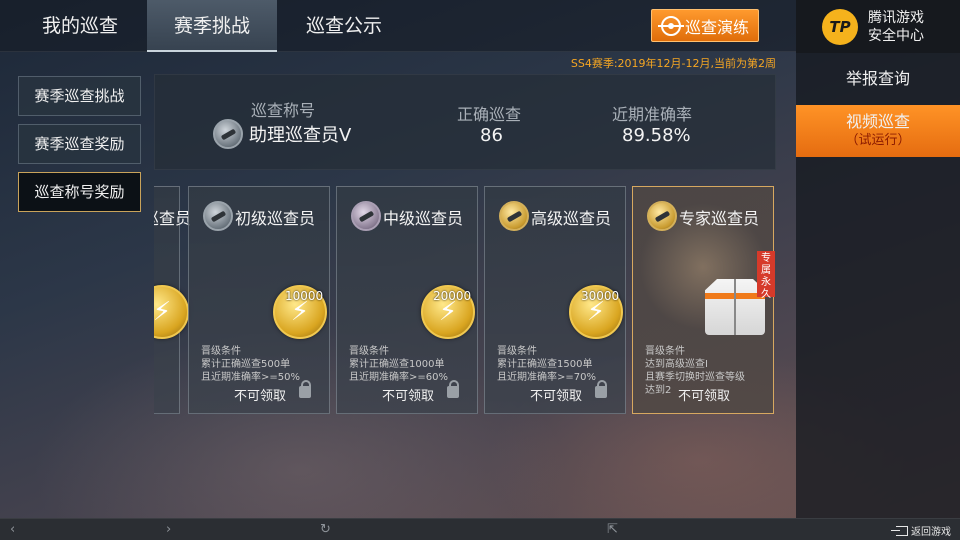  I want to click on lightning-coin-icon: ⚡, so click(171, 312).